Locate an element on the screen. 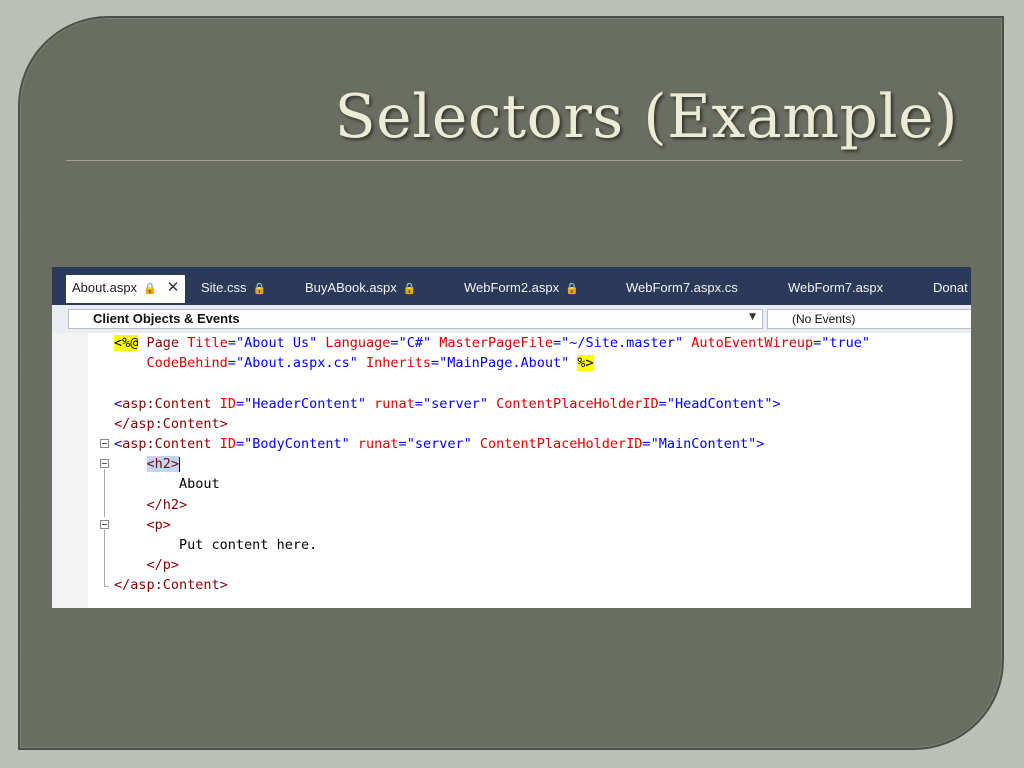 The height and width of the screenshot is (768, 1024). text-caret is located at coordinates (180, 464).